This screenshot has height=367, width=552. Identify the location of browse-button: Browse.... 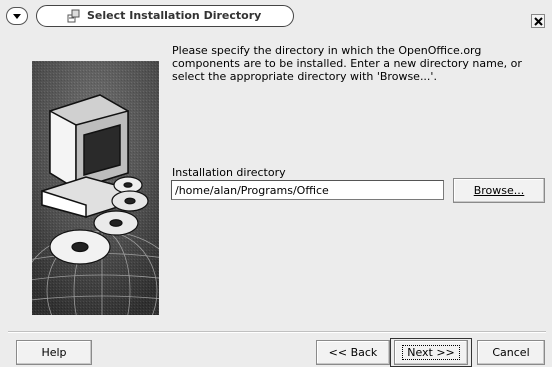
(499, 190).